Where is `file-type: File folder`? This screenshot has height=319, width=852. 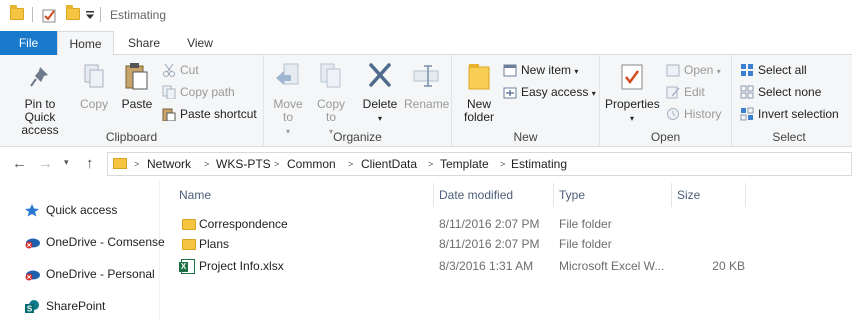
file-type: File folder is located at coordinates (585, 244).